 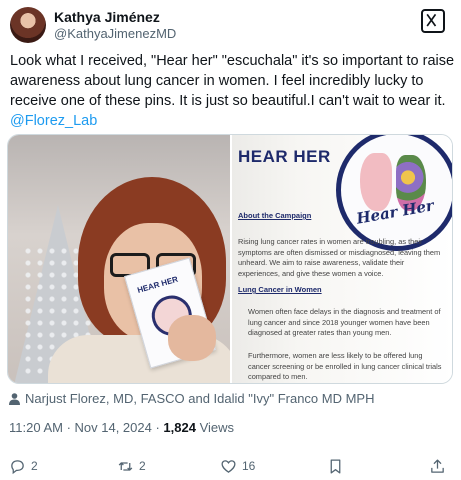 What do you see at coordinates (17, 466) in the screenshot?
I see `reply-icon` at bounding box center [17, 466].